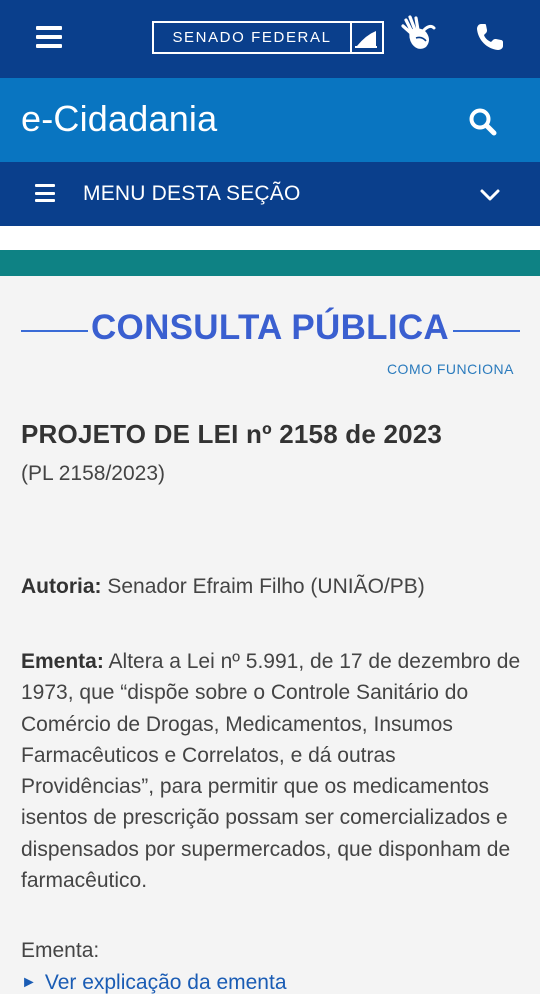  Describe the element at coordinates (232, 434) in the screenshot. I see `bill-title: PROJETO DE LEI nº 2158 de 2023` at that location.